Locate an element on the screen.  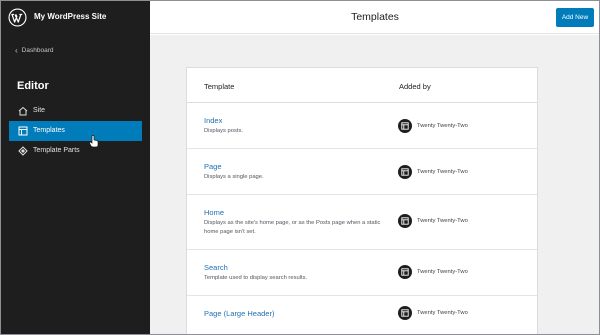
chevron-left-icon: ‹ is located at coordinates (16, 50).